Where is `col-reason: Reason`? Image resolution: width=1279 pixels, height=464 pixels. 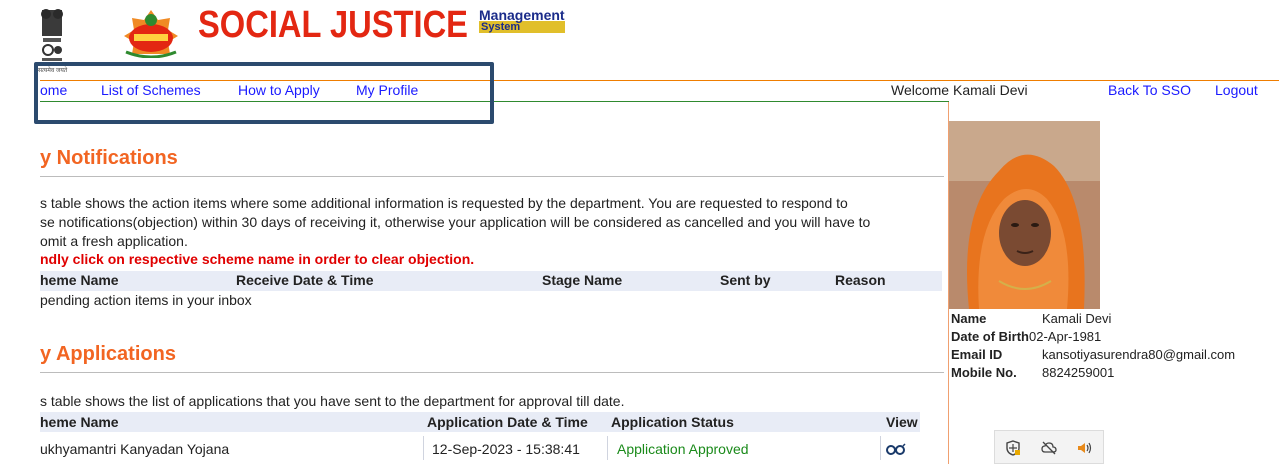
col-reason: Reason is located at coordinates (860, 280).